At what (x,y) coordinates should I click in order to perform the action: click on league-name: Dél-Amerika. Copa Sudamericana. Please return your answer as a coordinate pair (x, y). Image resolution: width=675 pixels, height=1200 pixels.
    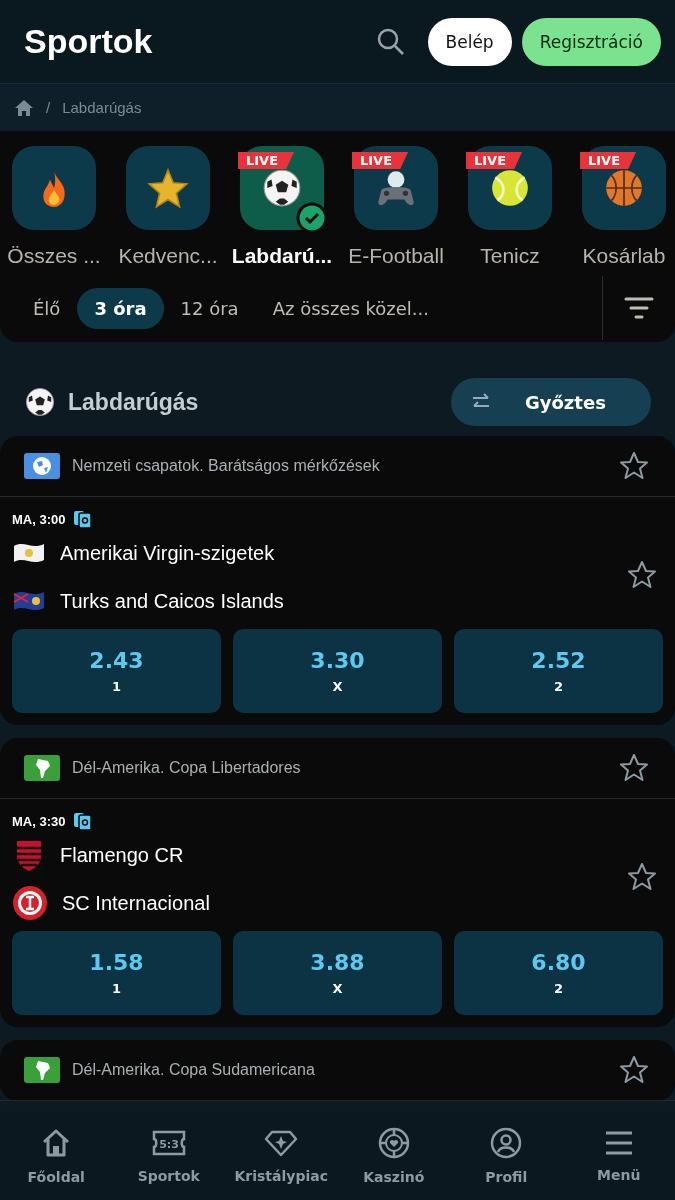
    Looking at the image, I should click on (339, 1070).